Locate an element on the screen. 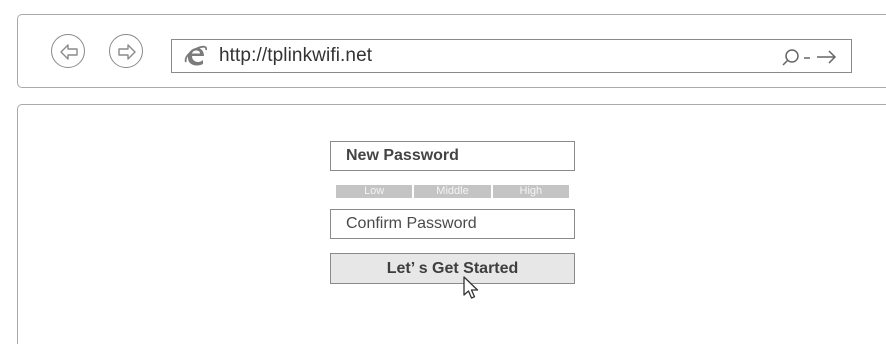 This screenshot has width=886, height=344. new-password-field: New Password is located at coordinates (452, 156).